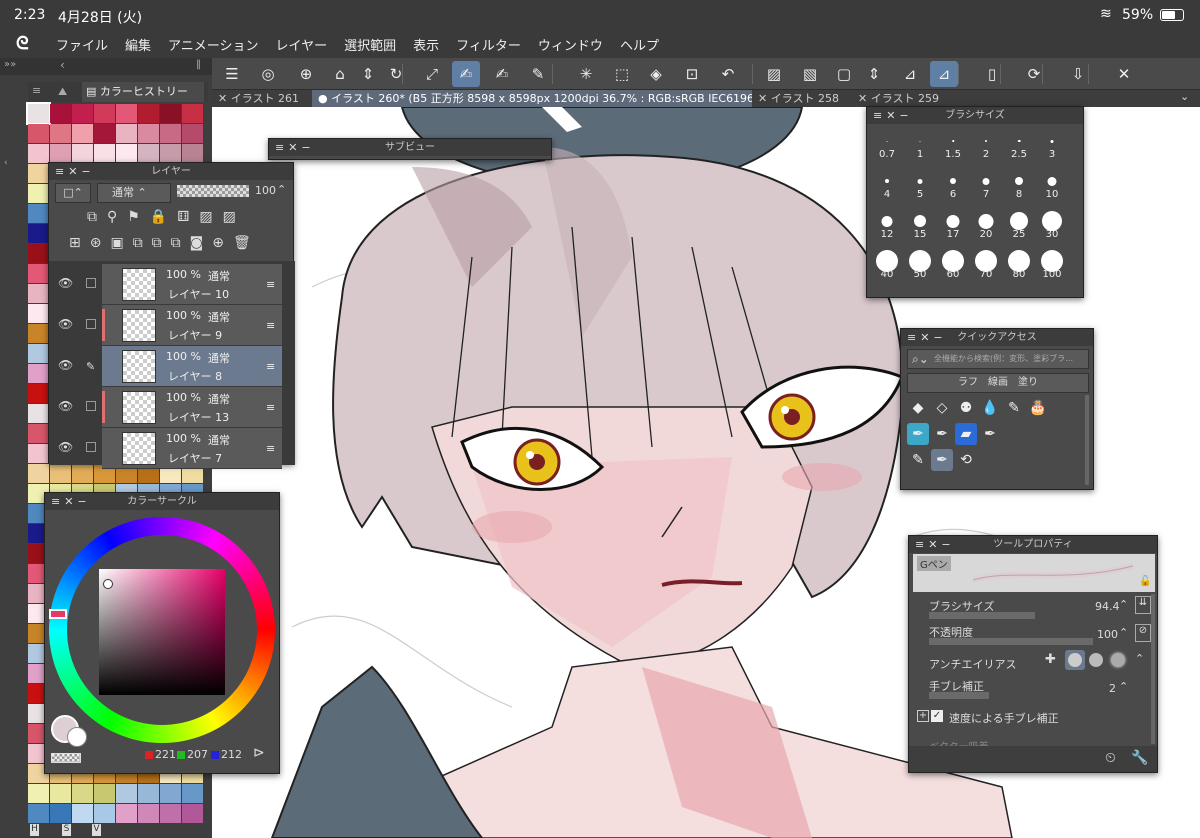  I want to click on dock-collapse-icon: ‹, so click(62, 65).